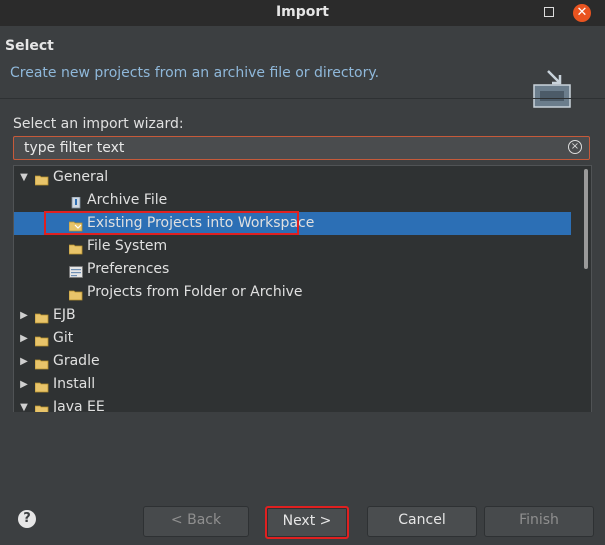 This screenshot has width=605, height=545. Describe the element at coordinates (302, 98) in the screenshot. I see `header-separator` at that location.